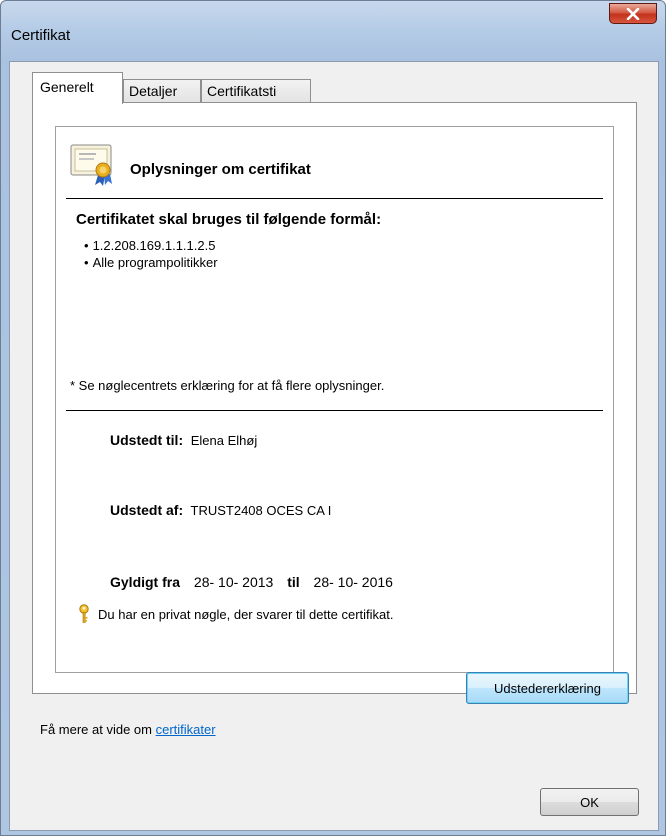 The image size is (668, 838). Describe the element at coordinates (589, 802) in the screenshot. I see `ok-button: OK` at that location.